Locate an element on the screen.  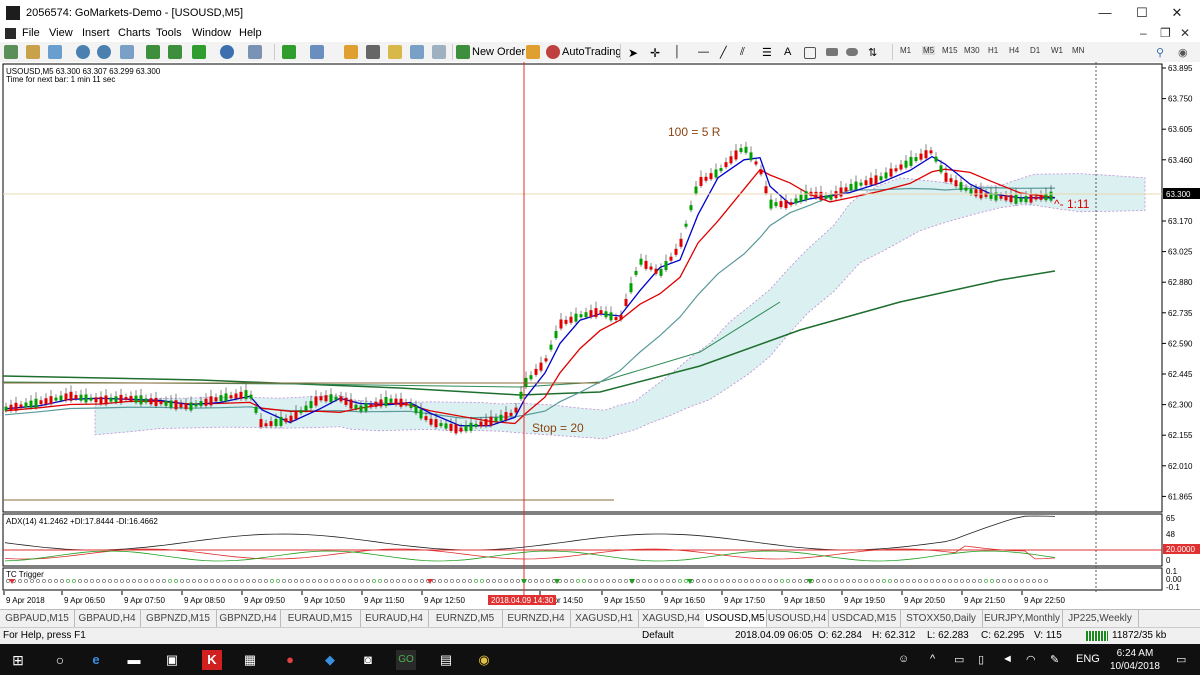
market-watch-icon is located at coordinates (351, 52).